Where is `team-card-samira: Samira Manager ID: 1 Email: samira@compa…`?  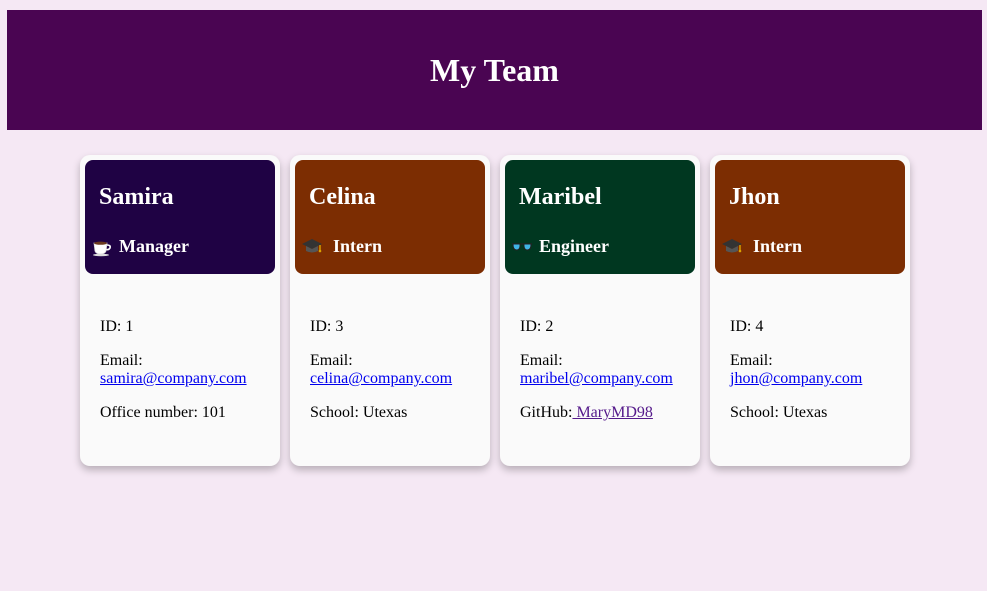
team-card-samira: Samira Manager ID: 1 Email: samira@compa… is located at coordinates (180, 310).